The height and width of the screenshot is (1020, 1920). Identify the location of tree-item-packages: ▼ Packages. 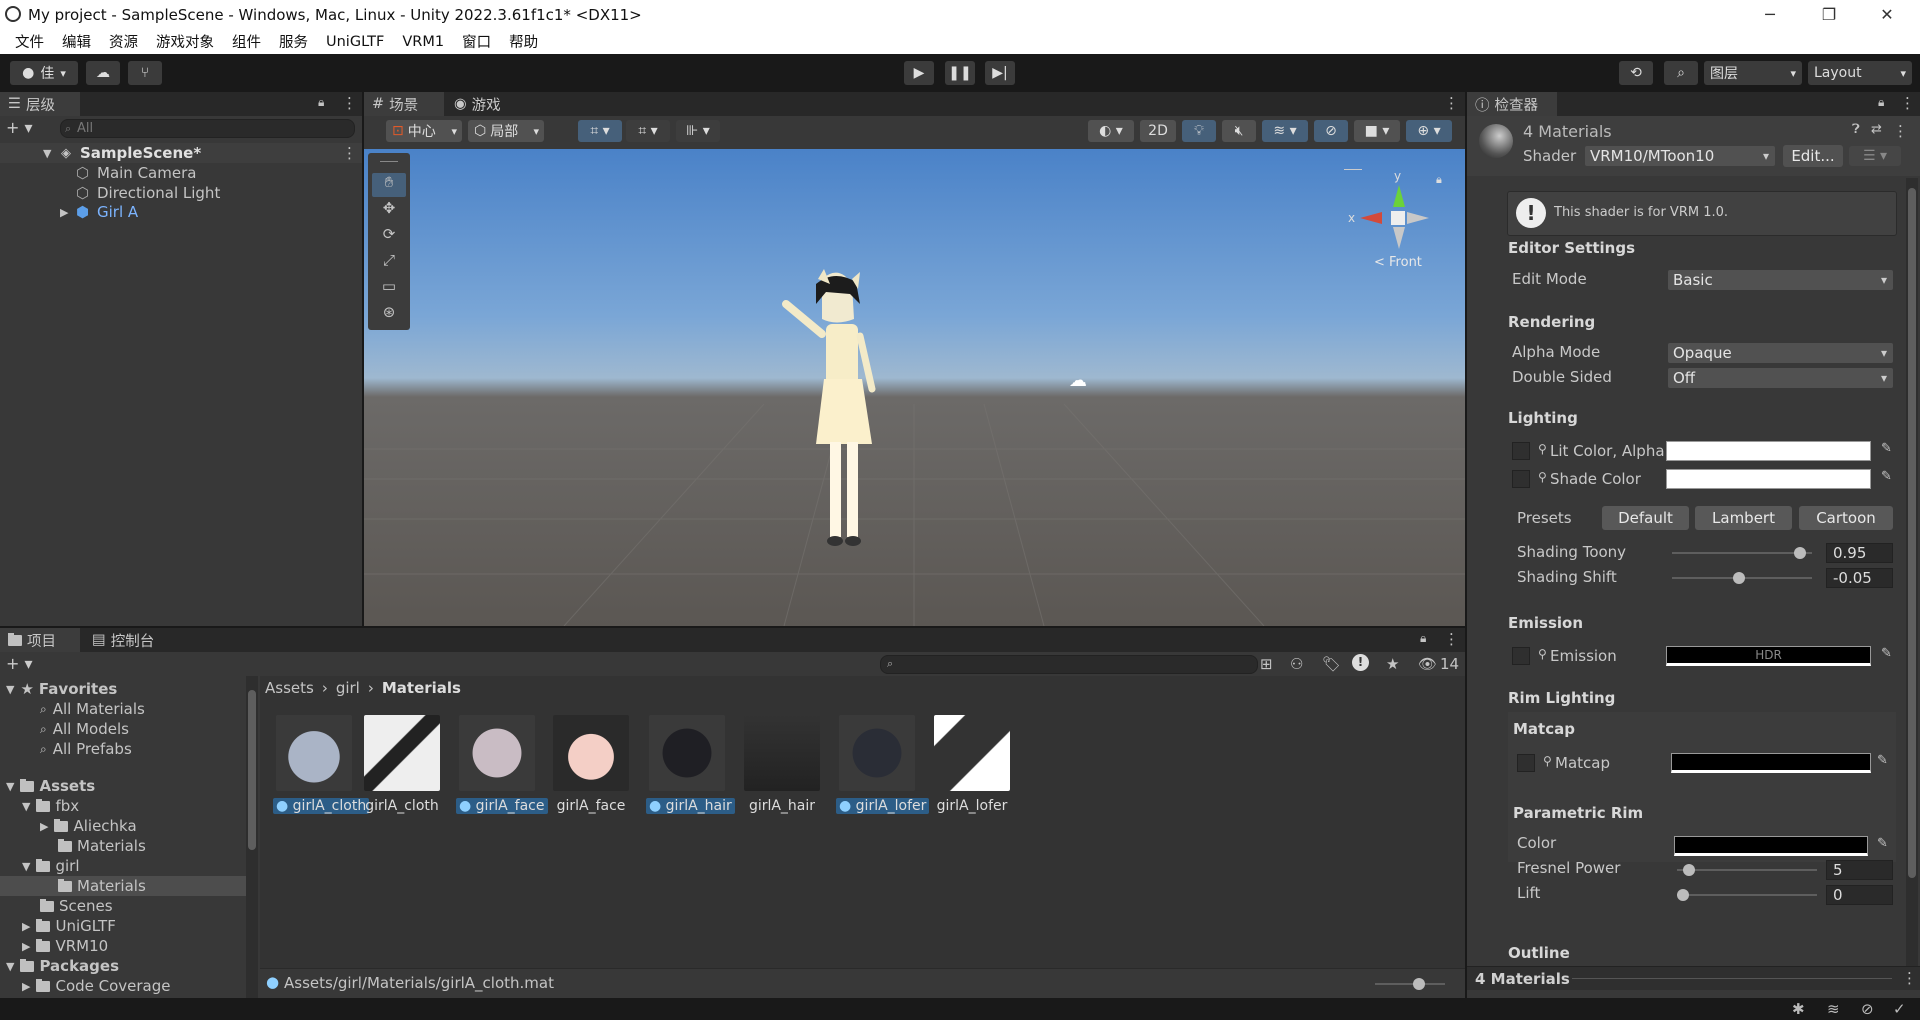
(62, 966).